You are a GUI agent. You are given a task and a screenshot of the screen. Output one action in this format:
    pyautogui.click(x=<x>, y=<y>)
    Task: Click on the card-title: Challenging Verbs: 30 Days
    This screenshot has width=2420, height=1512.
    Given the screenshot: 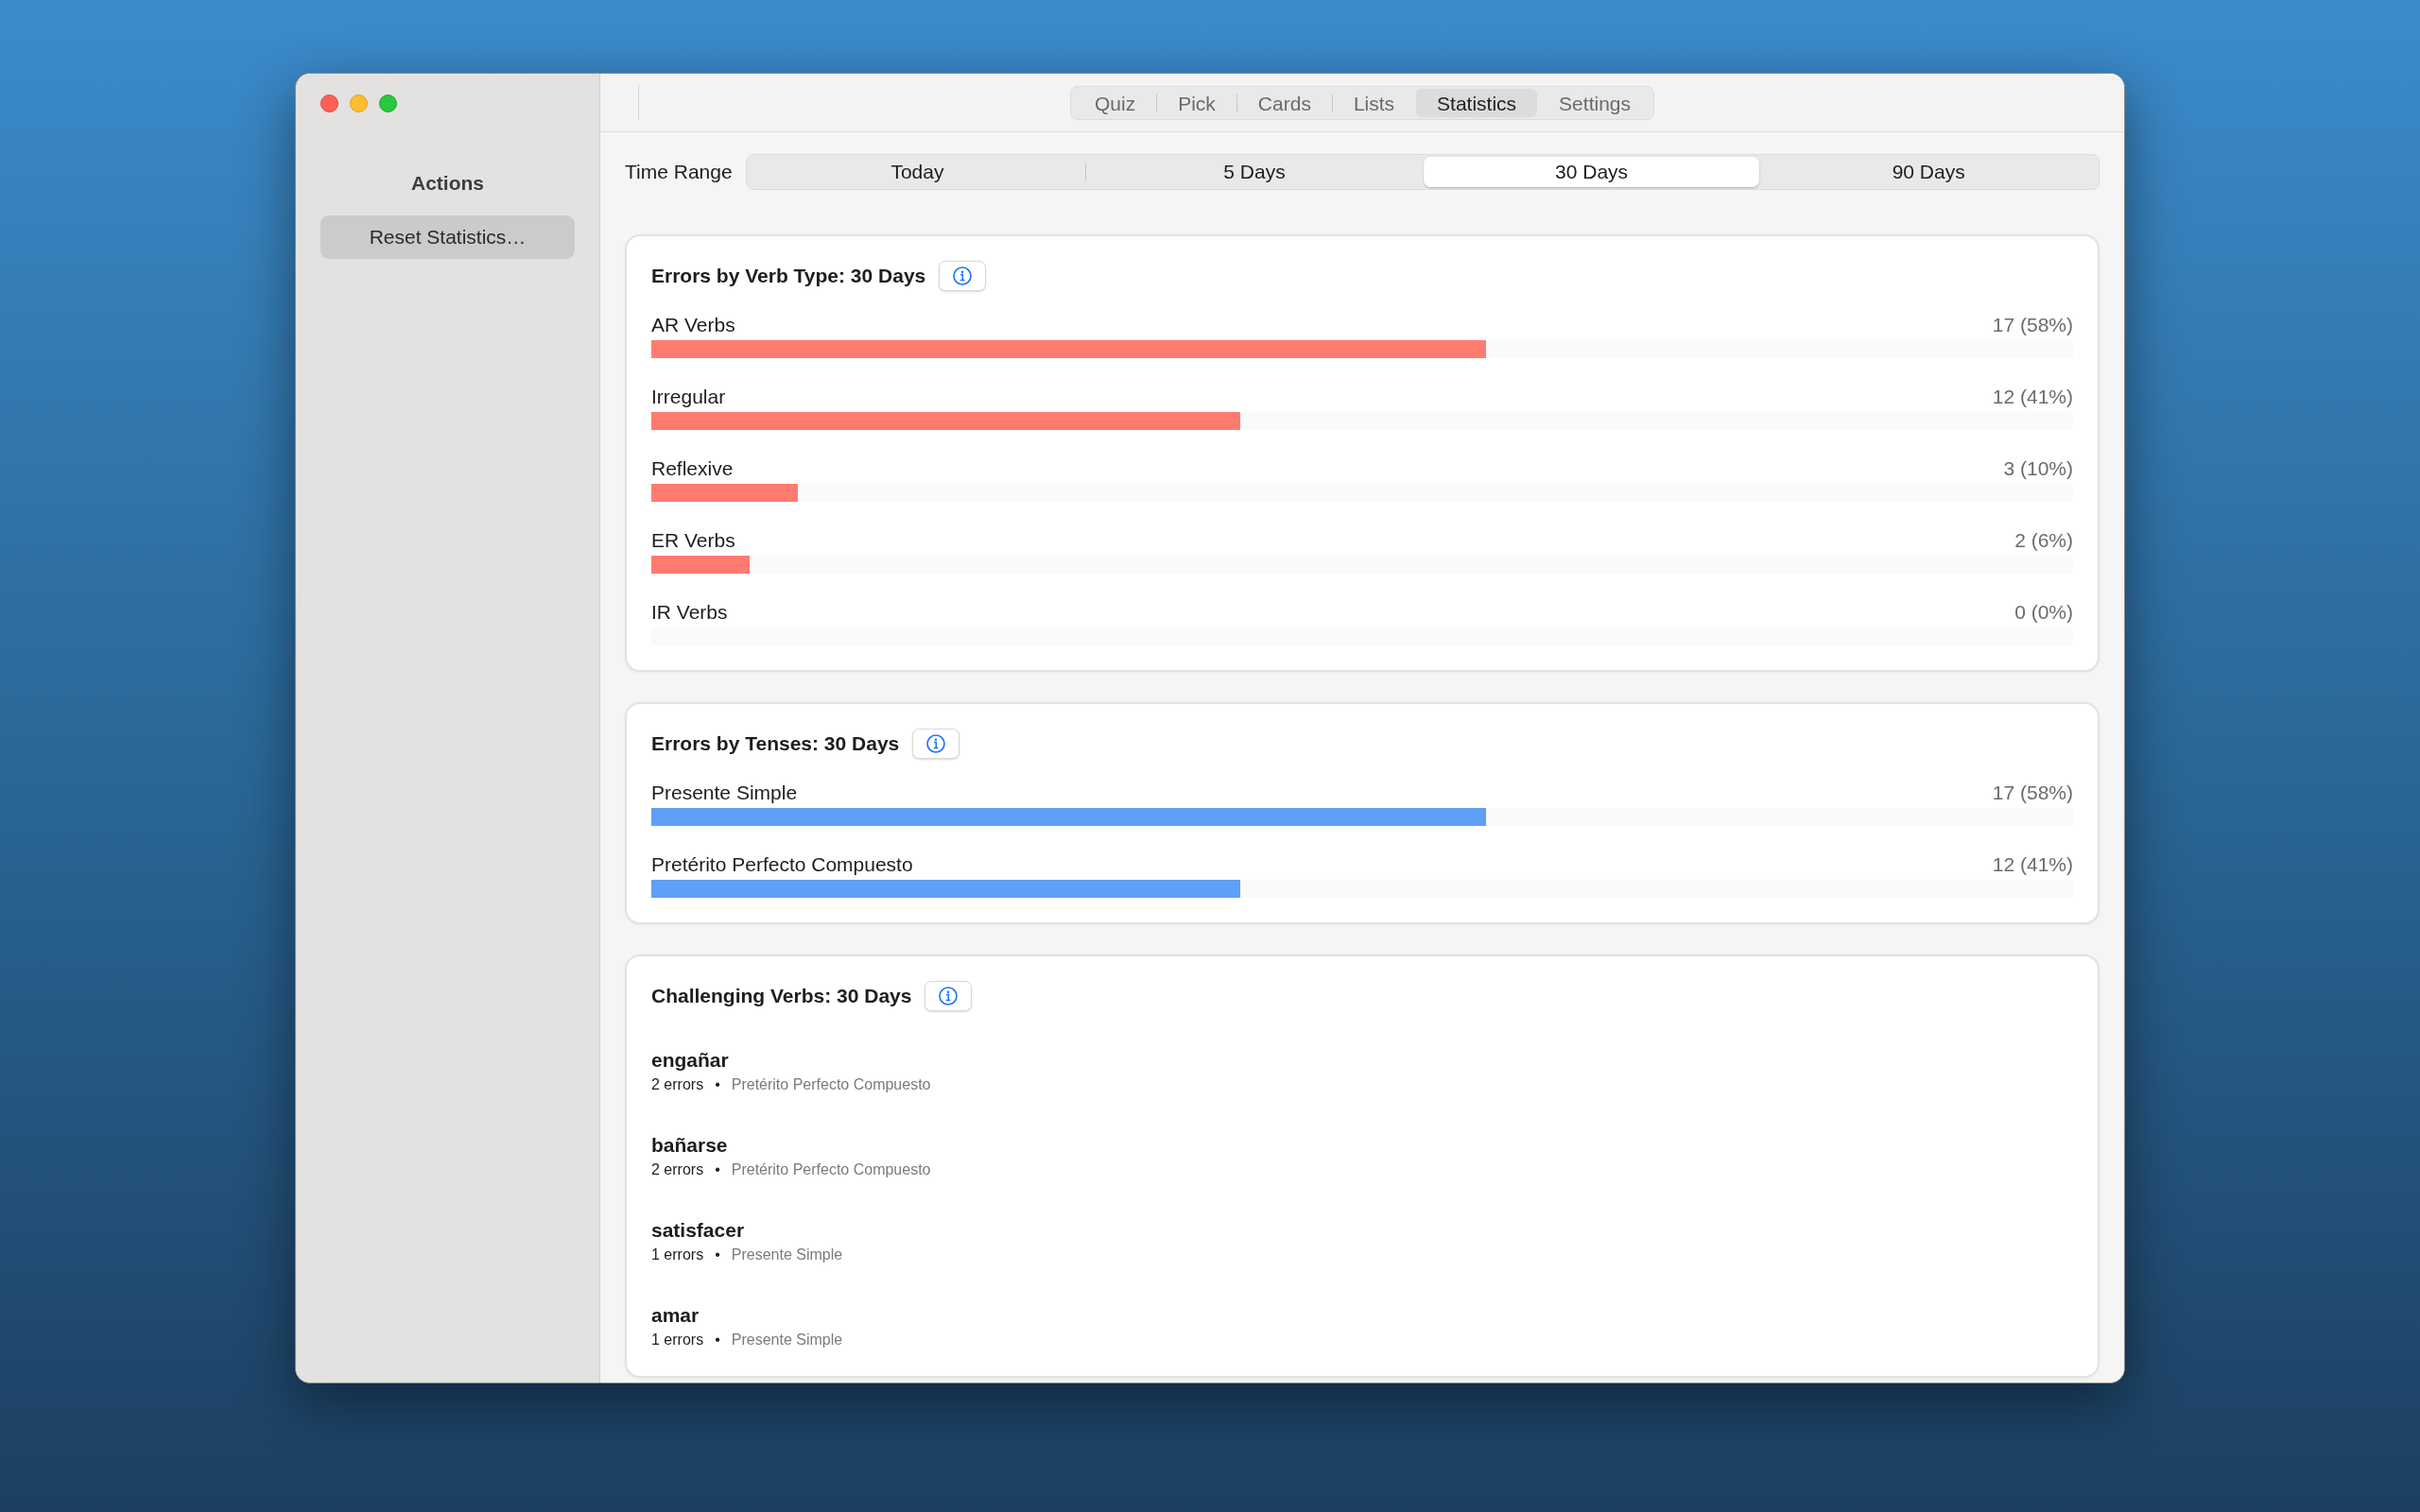 What is the action you would take?
    pyautogui.click(x=781, y=996)
    